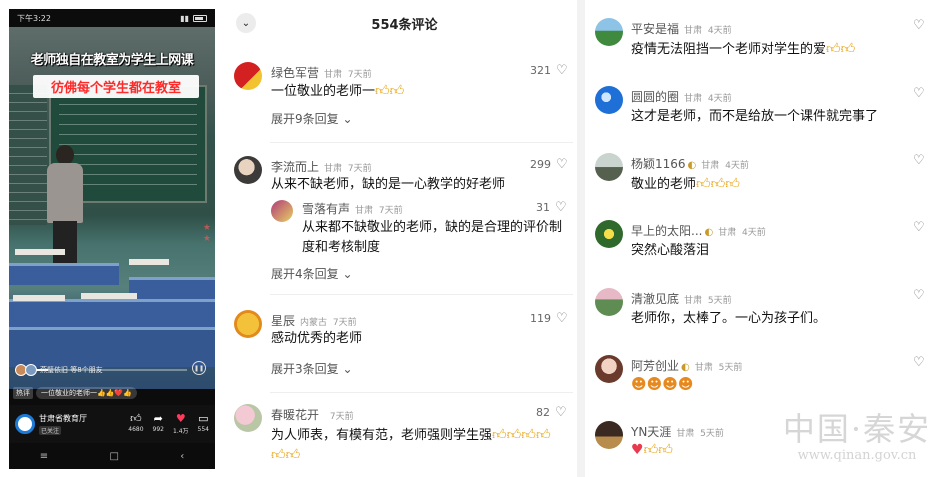  What do you see at coordinates (206, 233) in the screenshot?
I see `video-watermark: ★ ★` at bounding box center [206, 233].